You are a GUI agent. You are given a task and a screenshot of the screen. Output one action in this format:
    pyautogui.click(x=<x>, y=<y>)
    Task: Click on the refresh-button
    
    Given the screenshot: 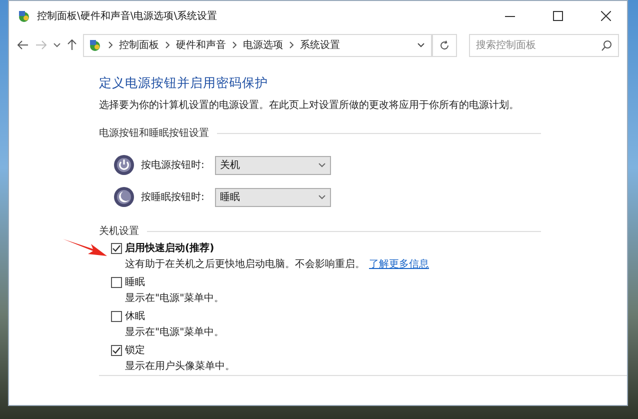 What is the action you would take?
    pyautogui.click(x=445, y=45)
    